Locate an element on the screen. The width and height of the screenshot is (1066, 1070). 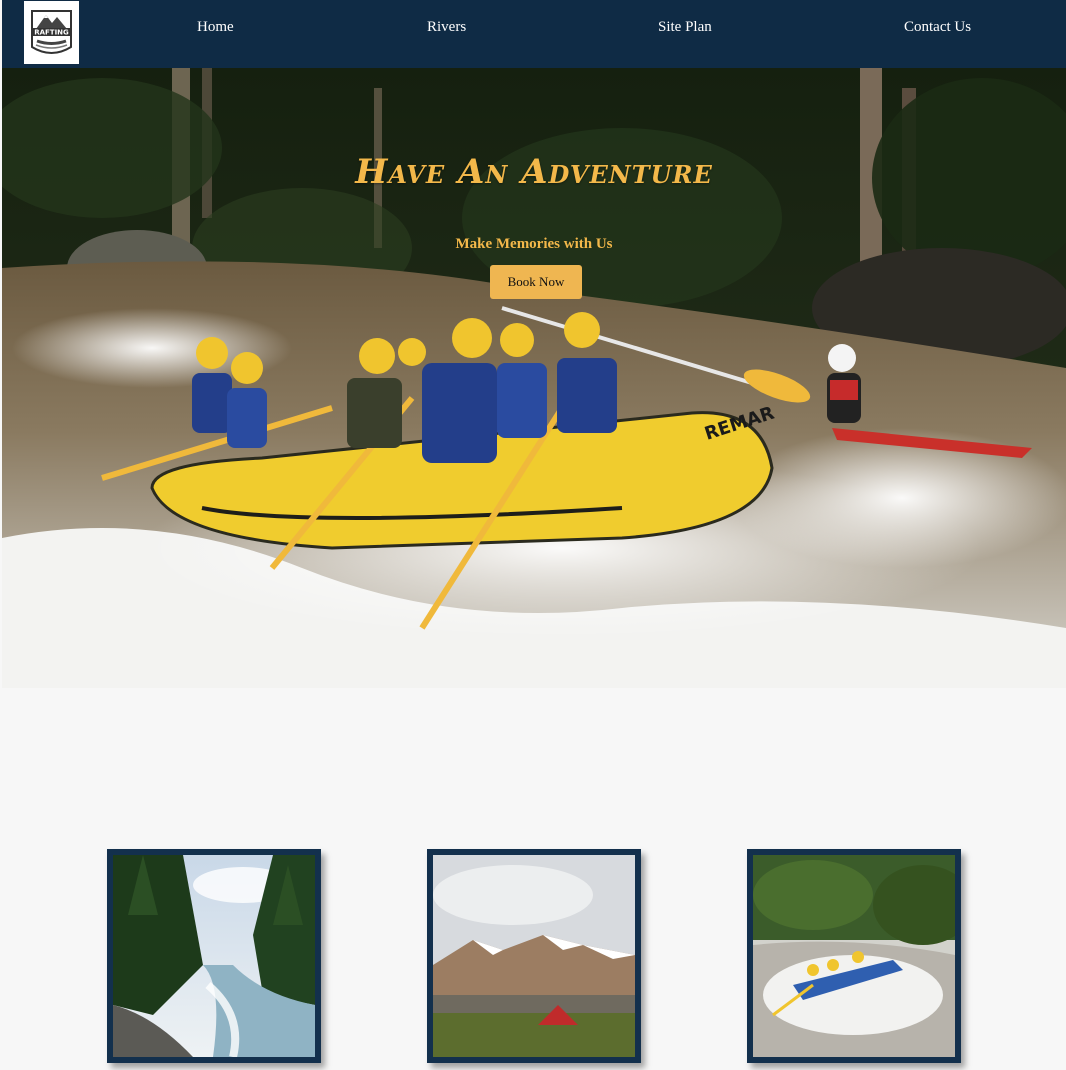
nav-site-plan-link: Site Plan is located at coordinates (685, 27).